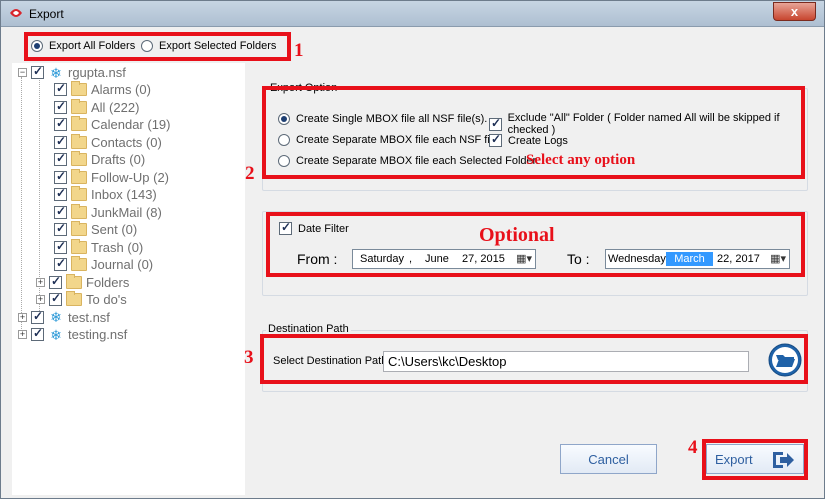 The image size is (825, 499). I want to click on tree-folder: Sent (0), so click(95, 229).